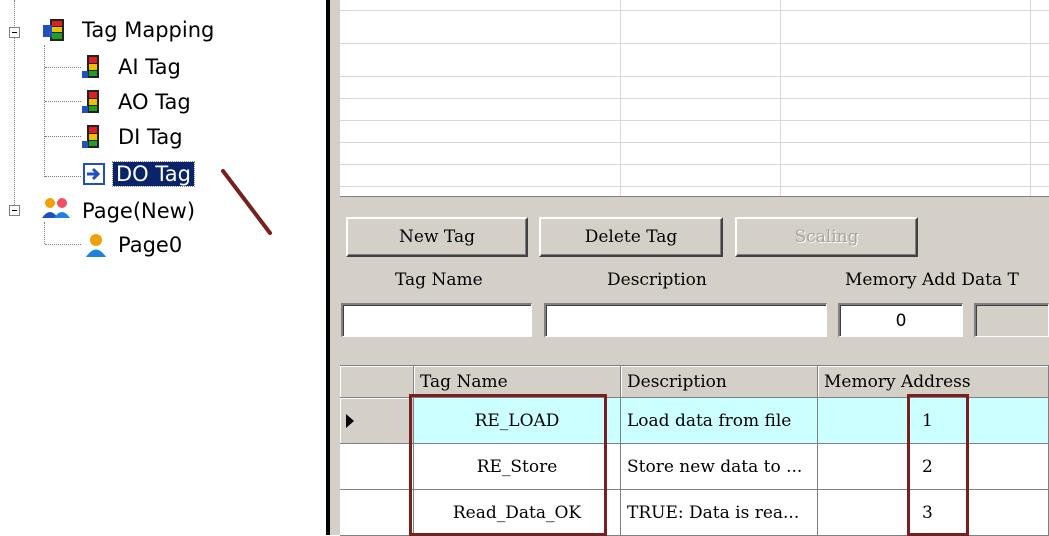  I want to click on tag-name-input, so click(436, 320).